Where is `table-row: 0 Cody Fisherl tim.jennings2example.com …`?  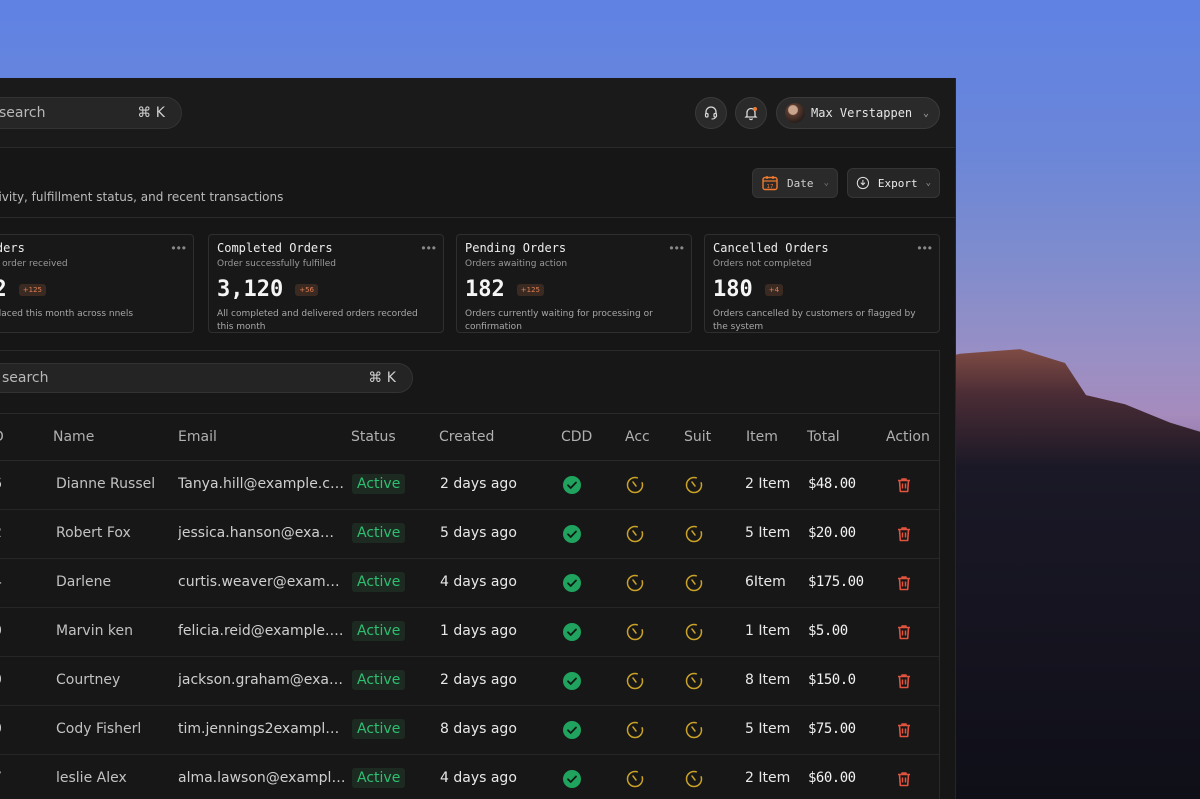 table-row: 0 Cody Fisherl tim.jennings2example.com … is located at coordinates (469, 730).